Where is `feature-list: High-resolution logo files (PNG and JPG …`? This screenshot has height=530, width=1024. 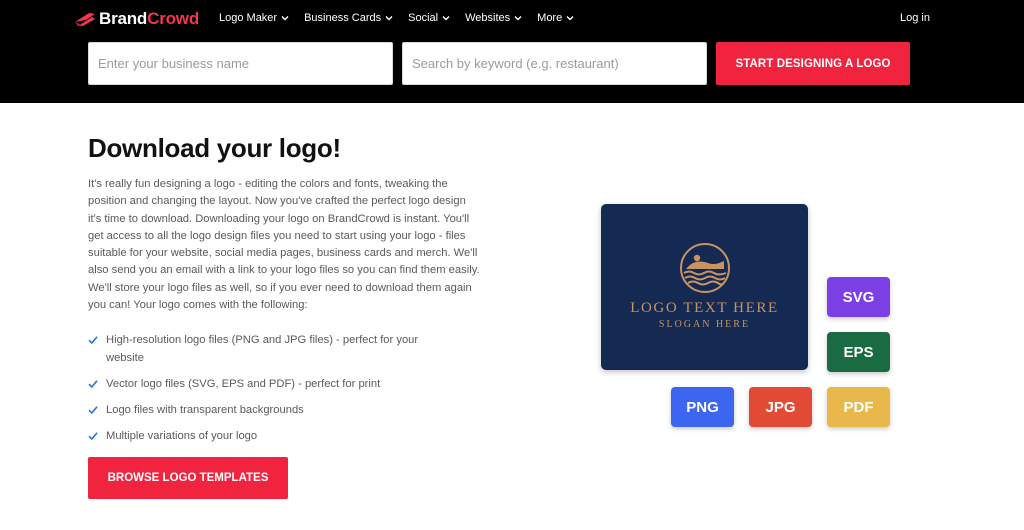 feature-list: High-resolution logo files (PNG and JPG … is located at coordinates (268, 393).